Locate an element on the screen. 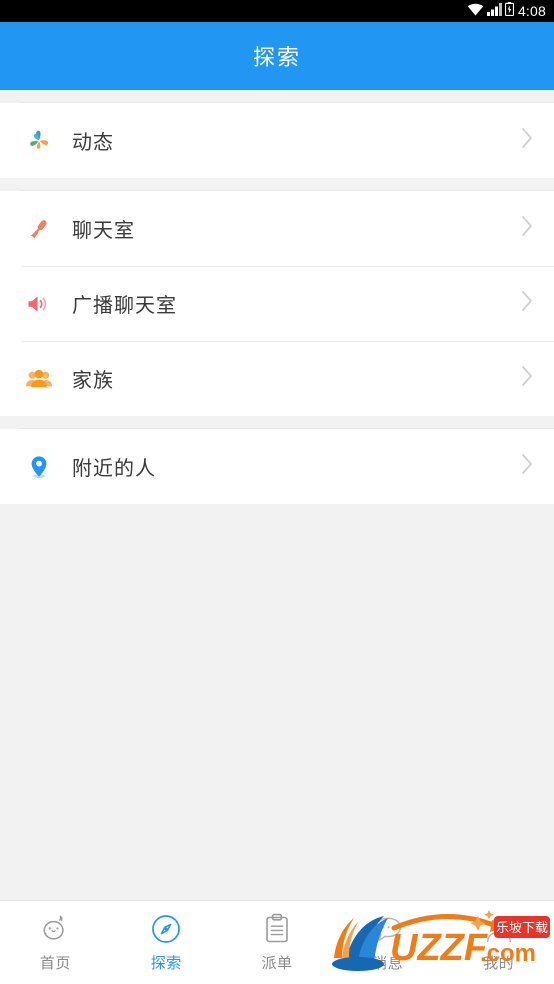  page-title: 探索 is located at coordinates (276, 57).